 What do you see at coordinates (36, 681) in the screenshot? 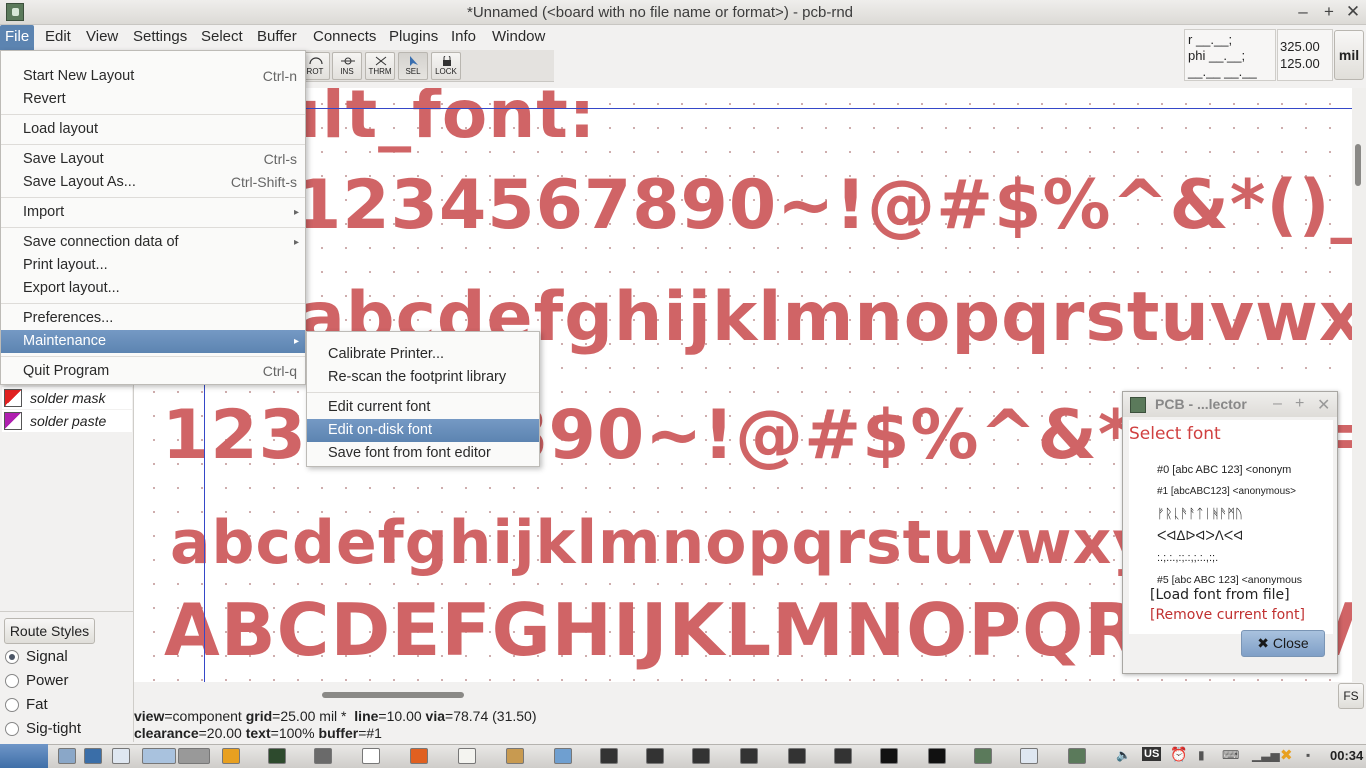
I see `route-style-power: Power` at bounding box center [36, 681].